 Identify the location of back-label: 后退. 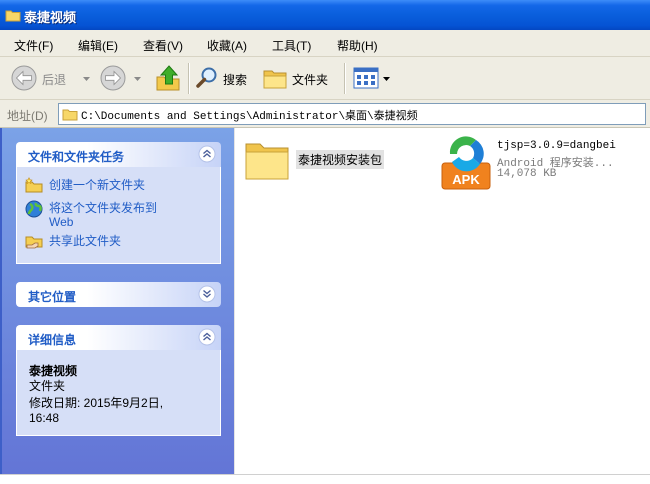
(54, 80).